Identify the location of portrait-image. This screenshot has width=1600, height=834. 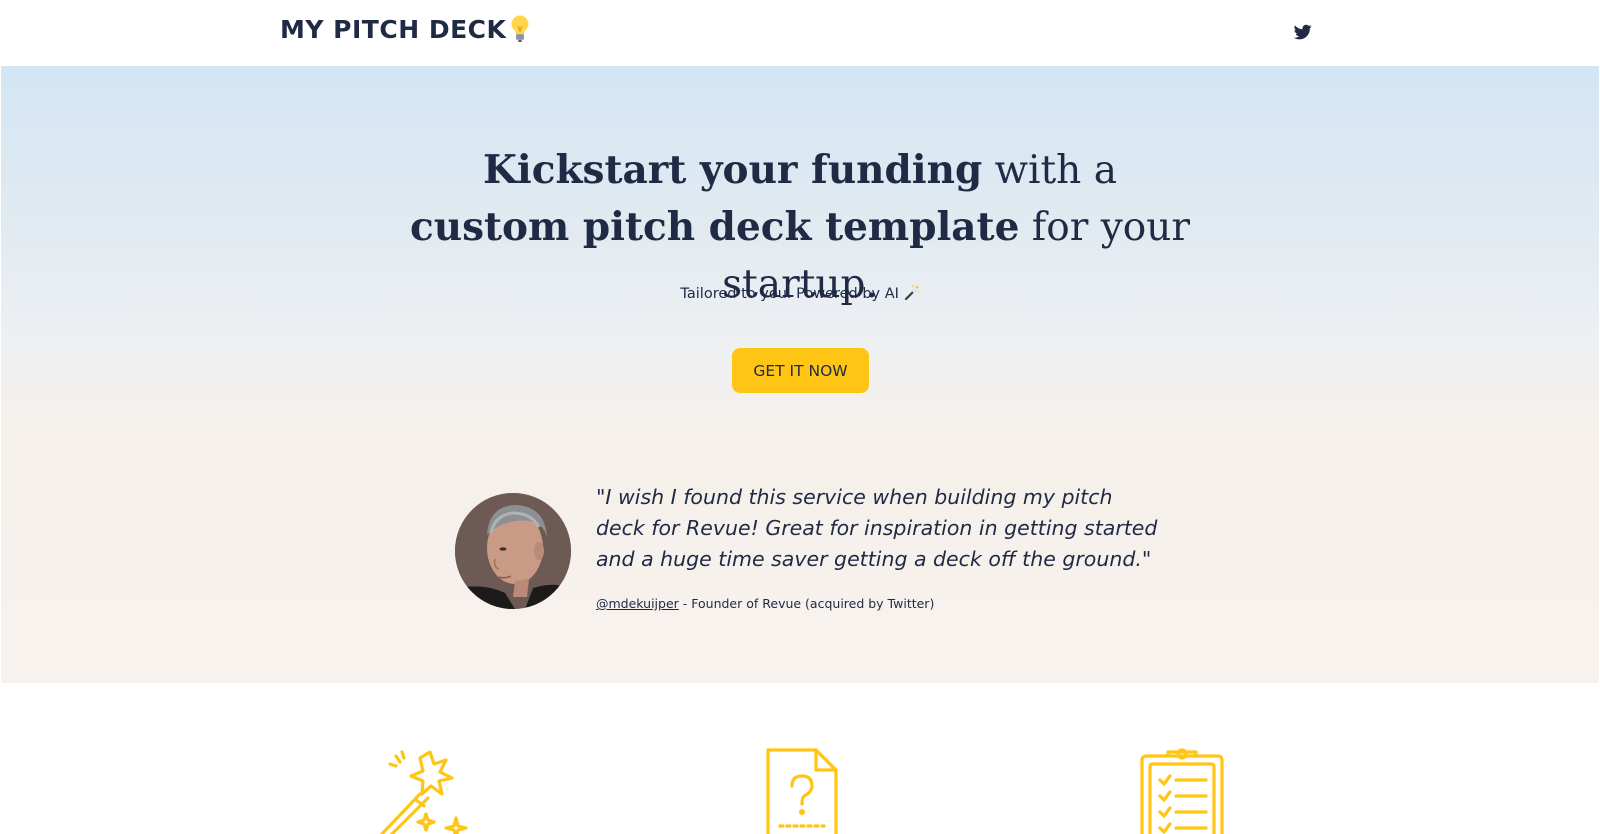
(513, 551).